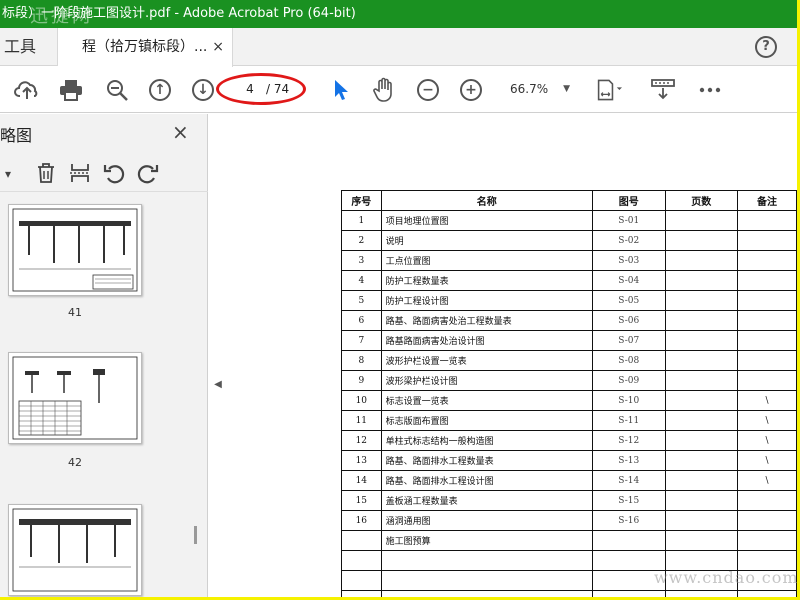  What do you see at coordinates (628, 380) in the screenshot?
I see `table-cell-fig: S-09` at bounding box center [628, 380].